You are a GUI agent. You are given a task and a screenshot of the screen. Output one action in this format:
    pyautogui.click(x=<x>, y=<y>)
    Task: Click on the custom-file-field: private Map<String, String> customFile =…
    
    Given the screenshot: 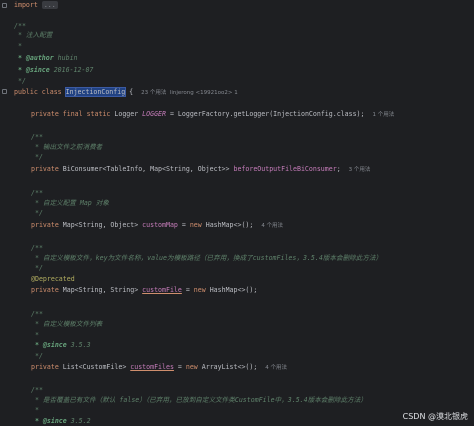 What is the action you would take?
    pyautogui.click(x=144, y=290)
    